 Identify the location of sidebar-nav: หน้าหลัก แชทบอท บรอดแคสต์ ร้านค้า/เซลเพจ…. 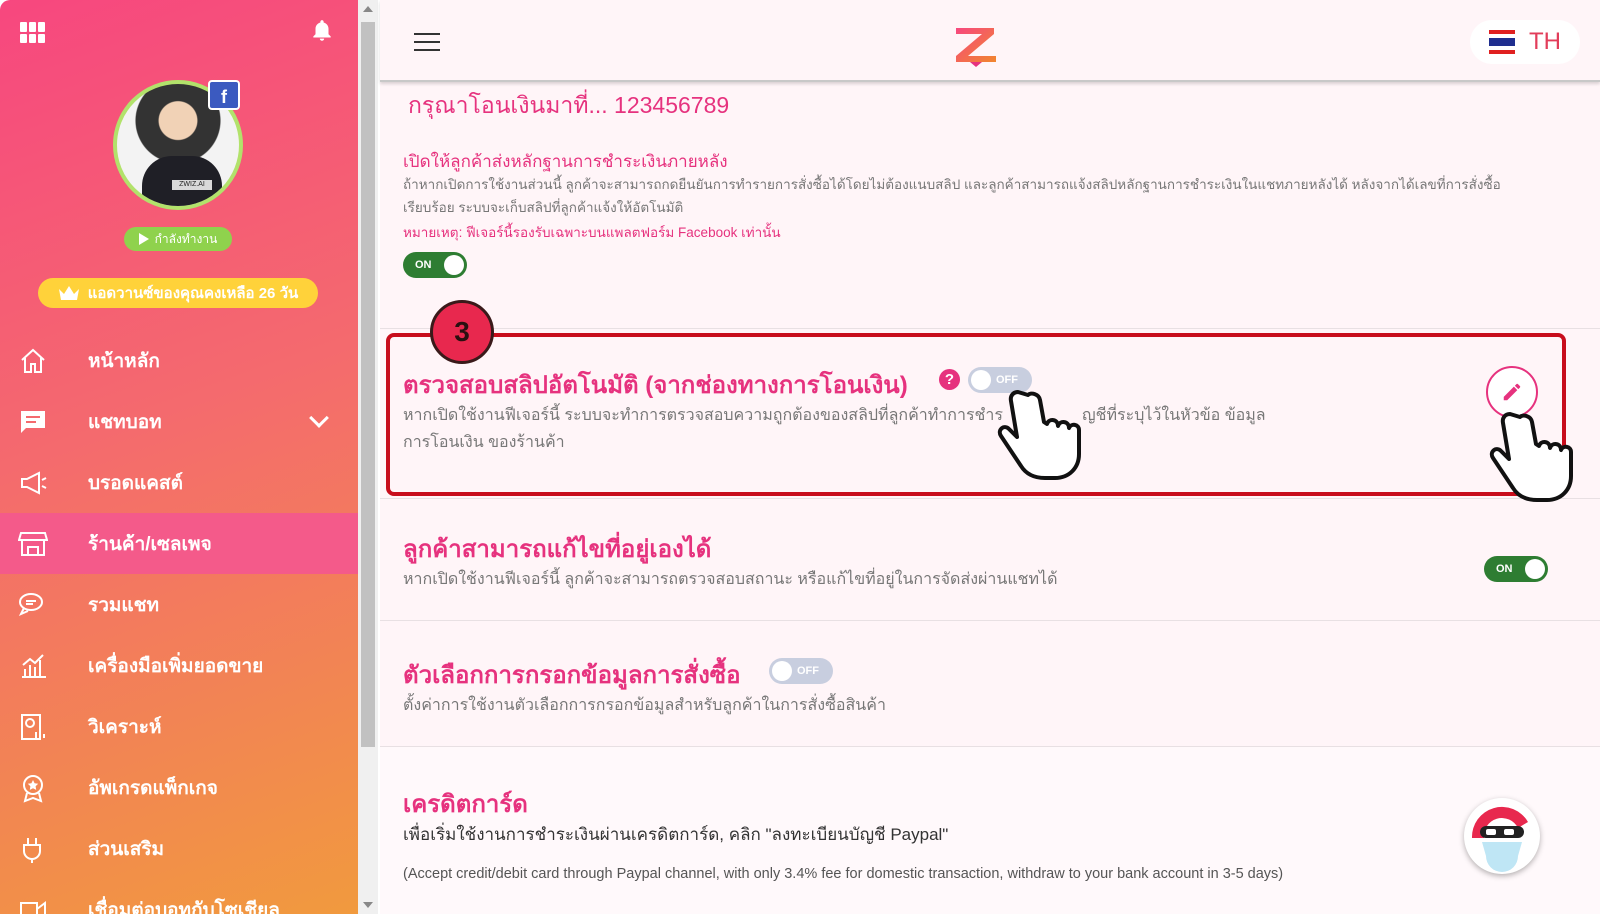
(179, 622).